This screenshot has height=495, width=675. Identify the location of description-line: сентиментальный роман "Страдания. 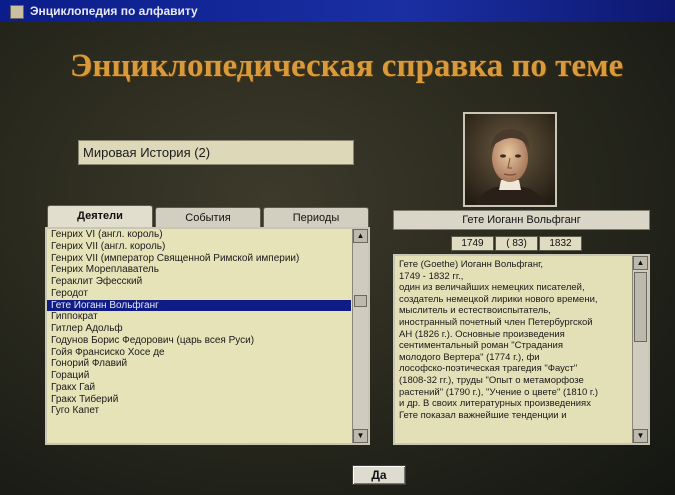
(481, 346).